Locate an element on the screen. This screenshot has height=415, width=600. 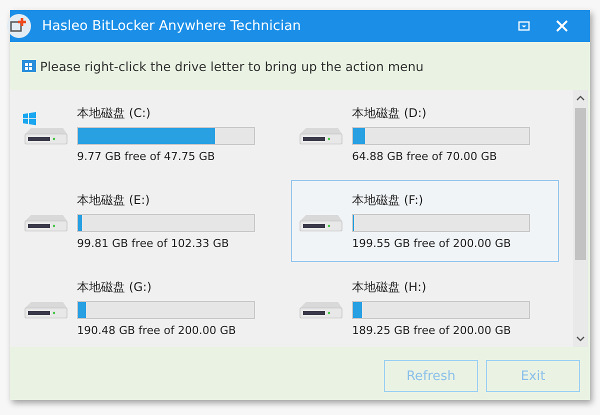
drive-name: 本地磁盘 (F:) is located at coordinates (388, 200).